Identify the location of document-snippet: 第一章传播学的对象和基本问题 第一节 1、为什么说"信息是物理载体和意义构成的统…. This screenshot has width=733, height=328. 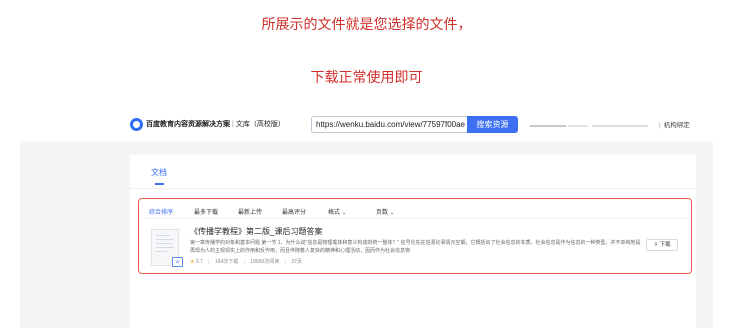
(415, 247).